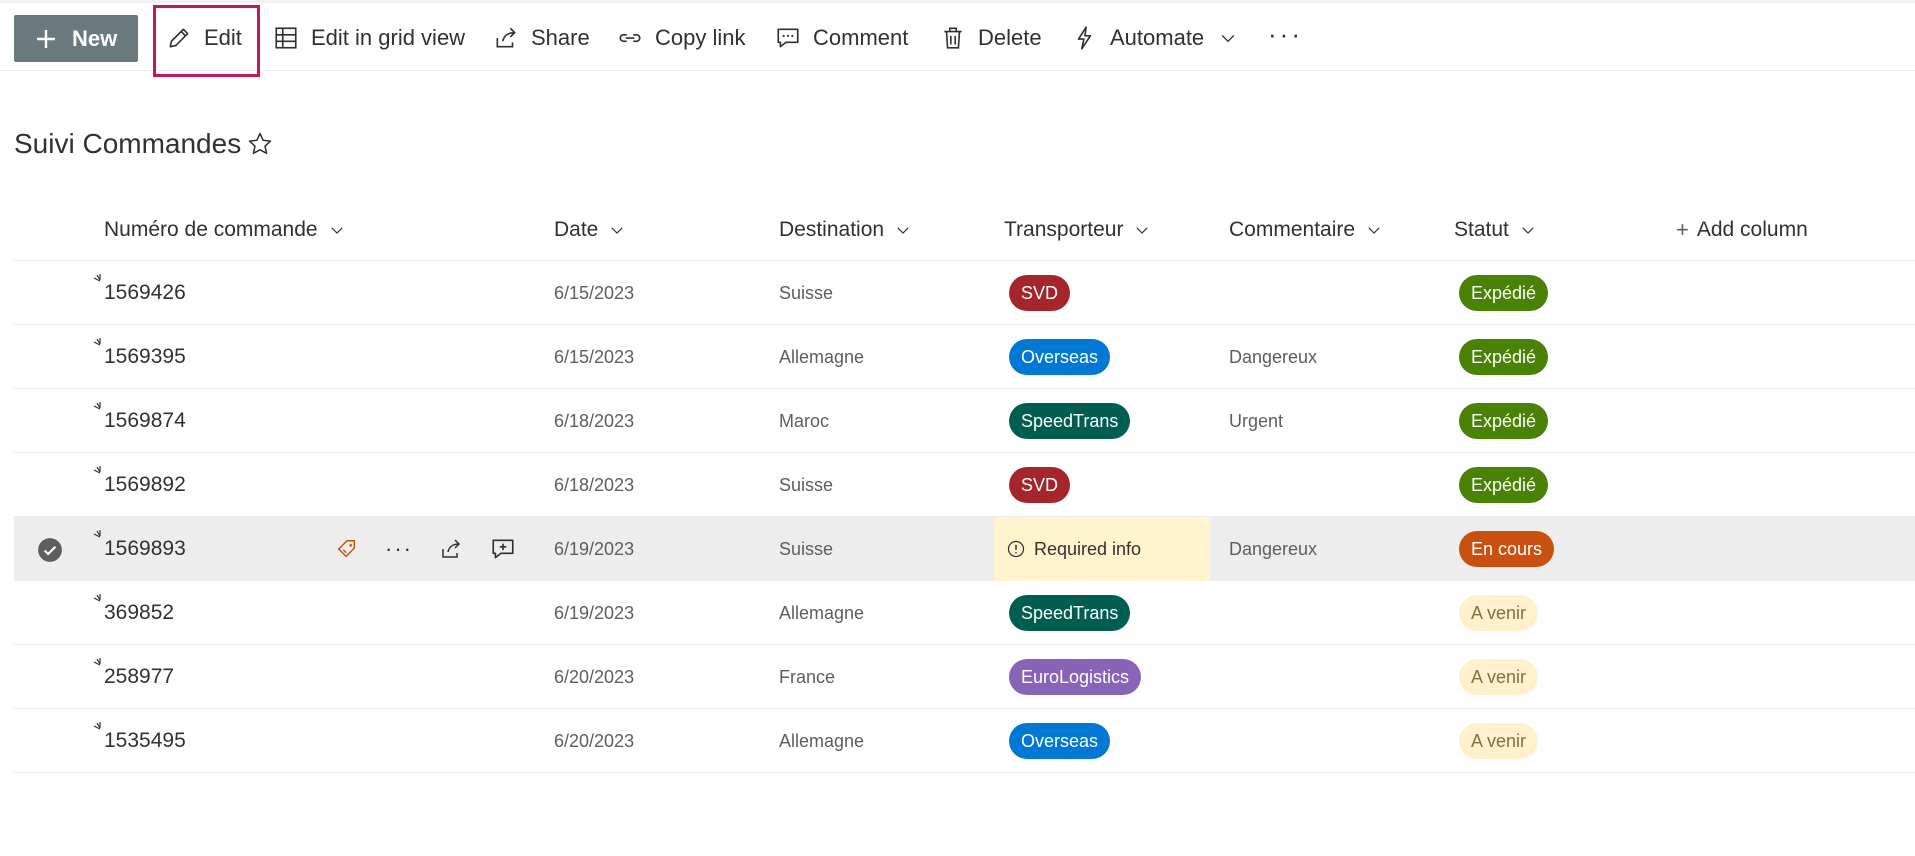 Image resolution: width=1915 pixels, height=856 pixels. Describe the element at coordinates (594, 548) in the screenshot. I see `date-cell: 6/19/2023` at that location.